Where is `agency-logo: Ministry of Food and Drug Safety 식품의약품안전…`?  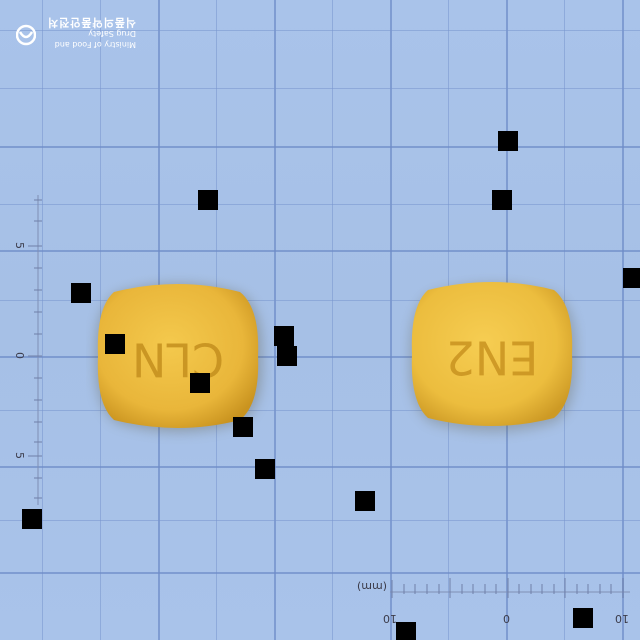 agency-logo: Ministry of Food and Drug Safety 식품의약품안전… is located at coordinates (76, 34).